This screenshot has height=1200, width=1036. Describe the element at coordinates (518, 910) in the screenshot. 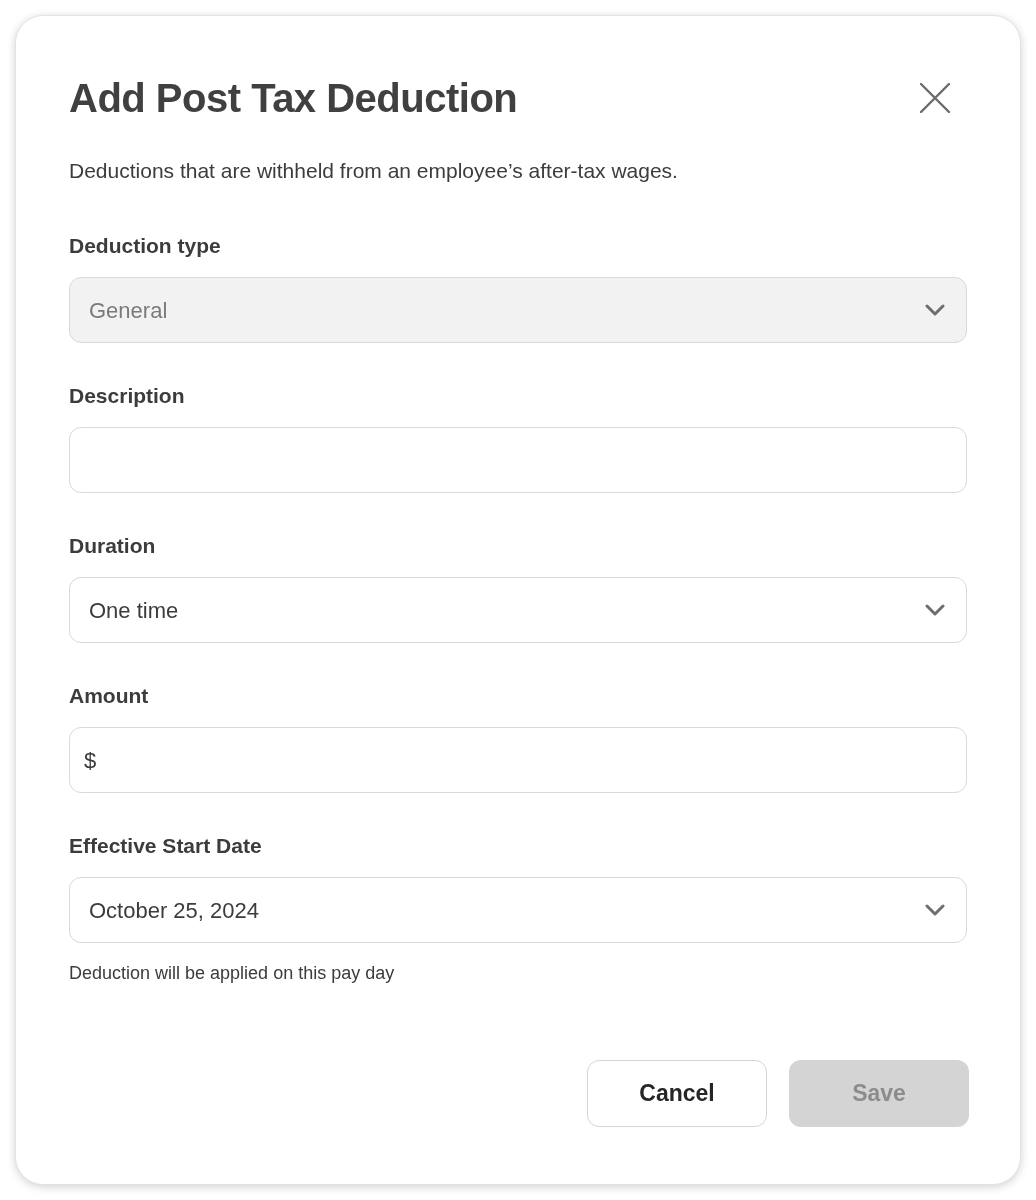

I see `select-field: October 25, 2024` at that location.